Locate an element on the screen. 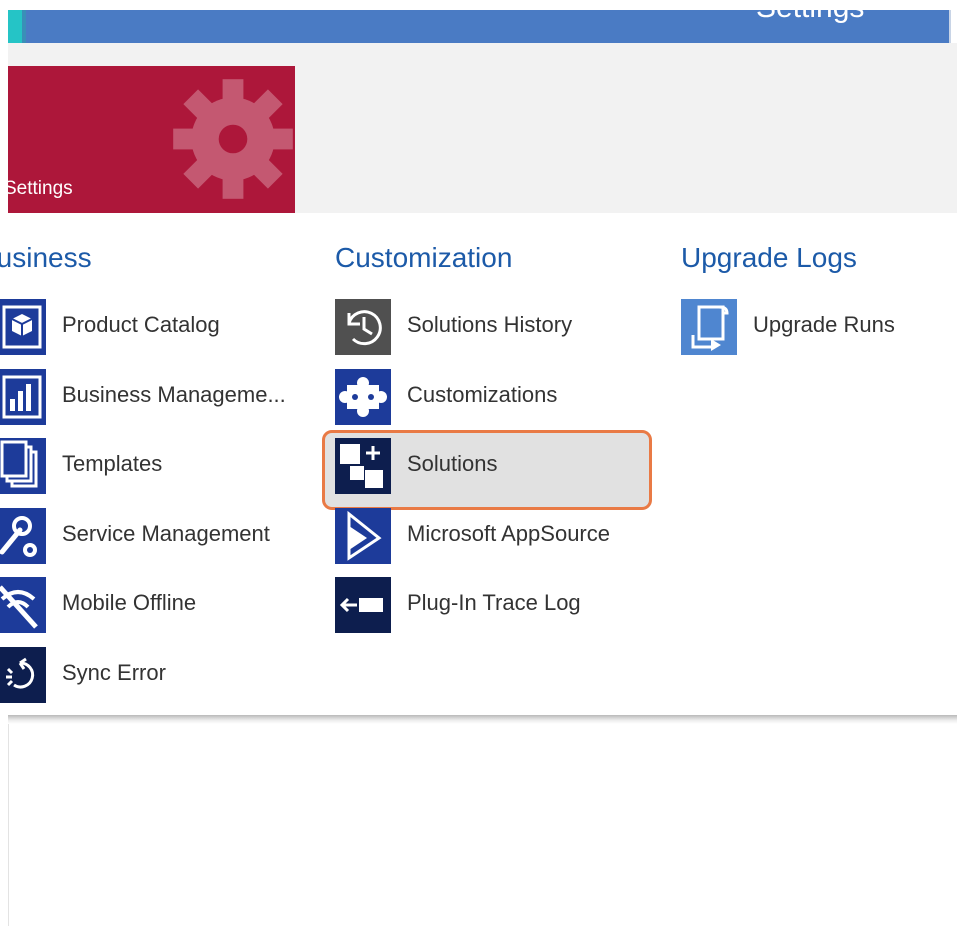 The height and width of the screenshot is (926, 957). panel-shadow is located at coordinates (482, 719).